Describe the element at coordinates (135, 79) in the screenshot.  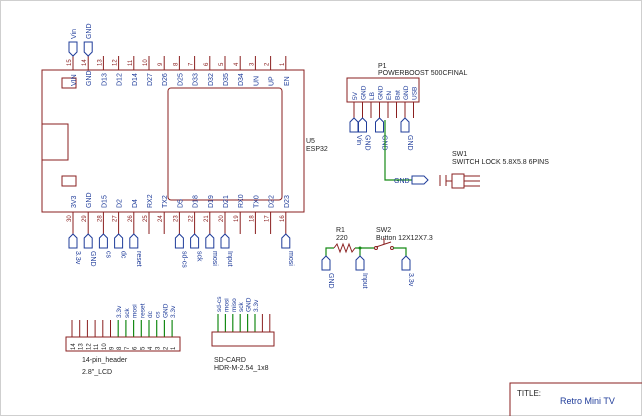
I see `esp32-top-pin-name: D14` at that location.